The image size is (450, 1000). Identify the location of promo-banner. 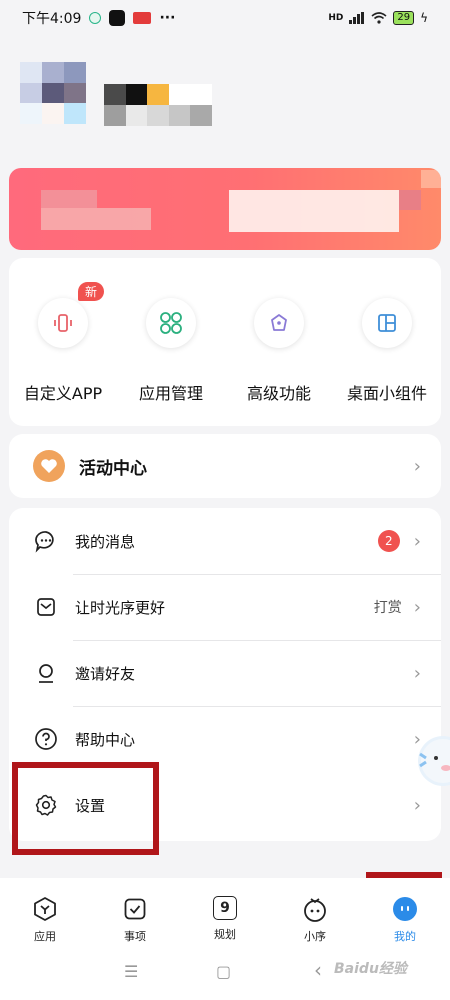
(225, 209).